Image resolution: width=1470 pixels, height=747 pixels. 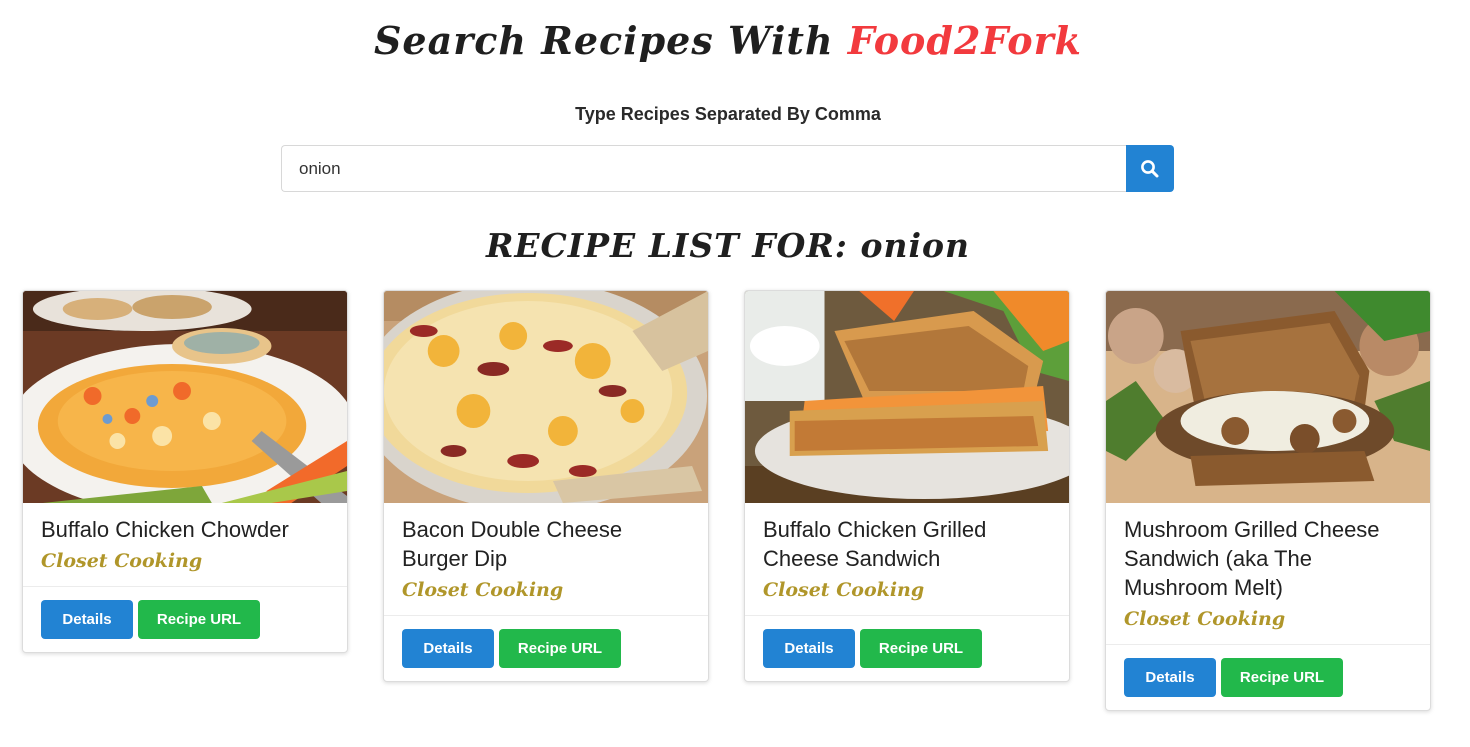 I want to click on search-bar, so click(x=727, y=168).